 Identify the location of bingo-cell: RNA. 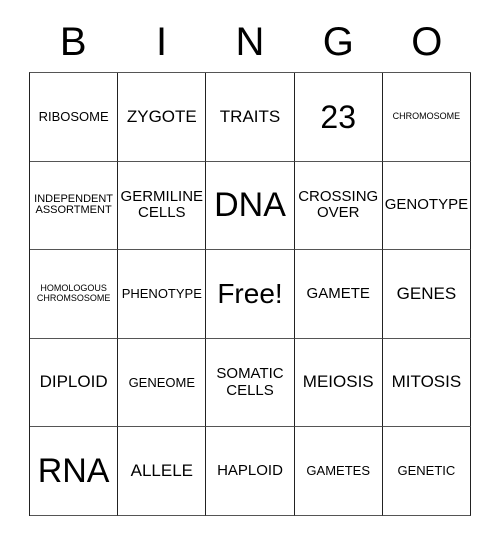
(74, 471).